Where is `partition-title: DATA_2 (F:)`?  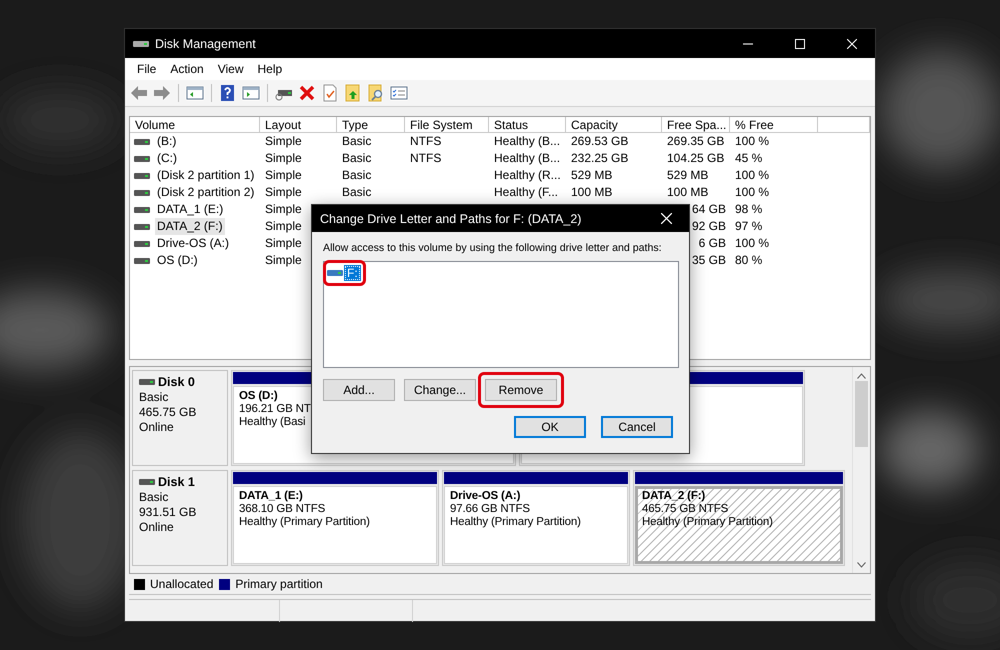
partition-title: DATA_2 (F:) is located at coordinates (674, 496).